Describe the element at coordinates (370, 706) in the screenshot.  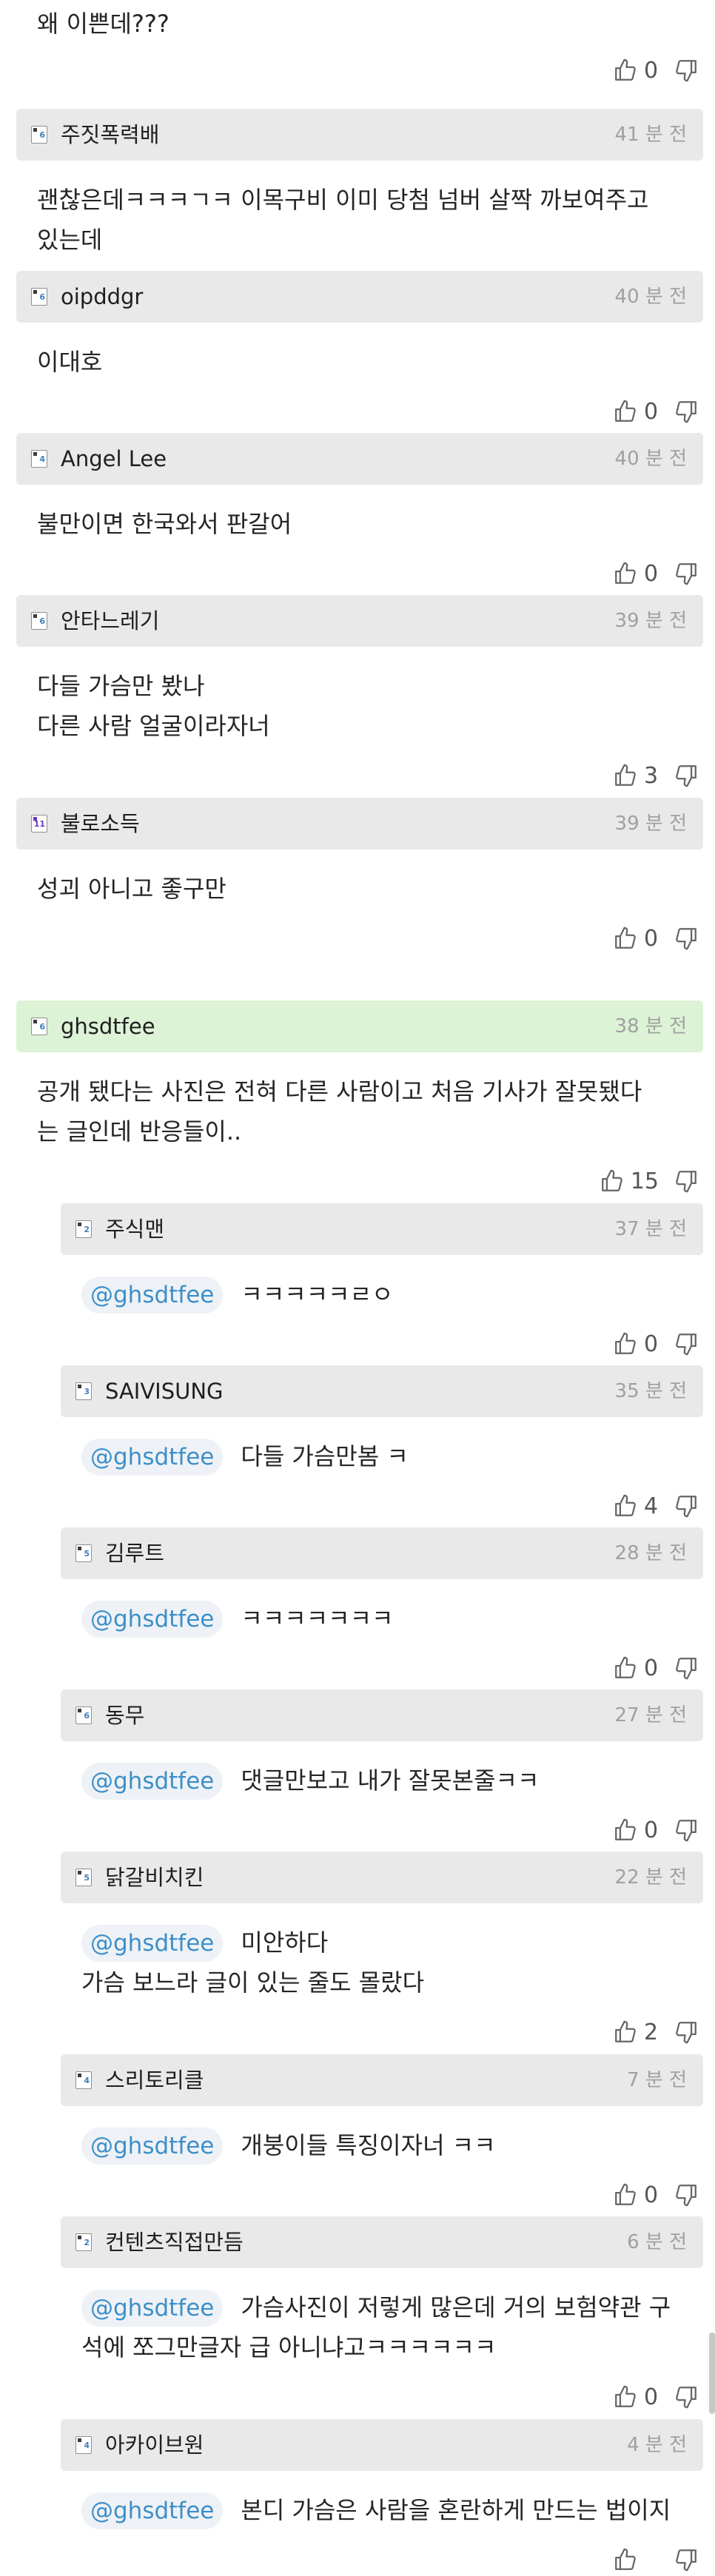
I see `comment-body: 다들 가슴만 봤나 다른 사람 얼굴이라자너` at that location.